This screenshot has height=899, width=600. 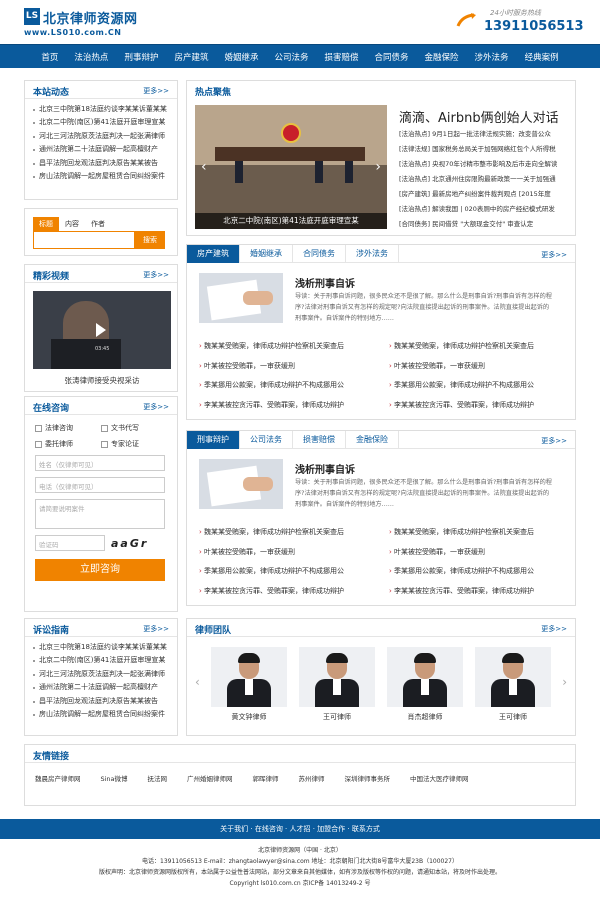 What do you see at coordinates (101, 149) in the screenshot?
I see `list-item: 通州法院第二十法庭调解一起高檀财产` at bounding box center [101, 149].